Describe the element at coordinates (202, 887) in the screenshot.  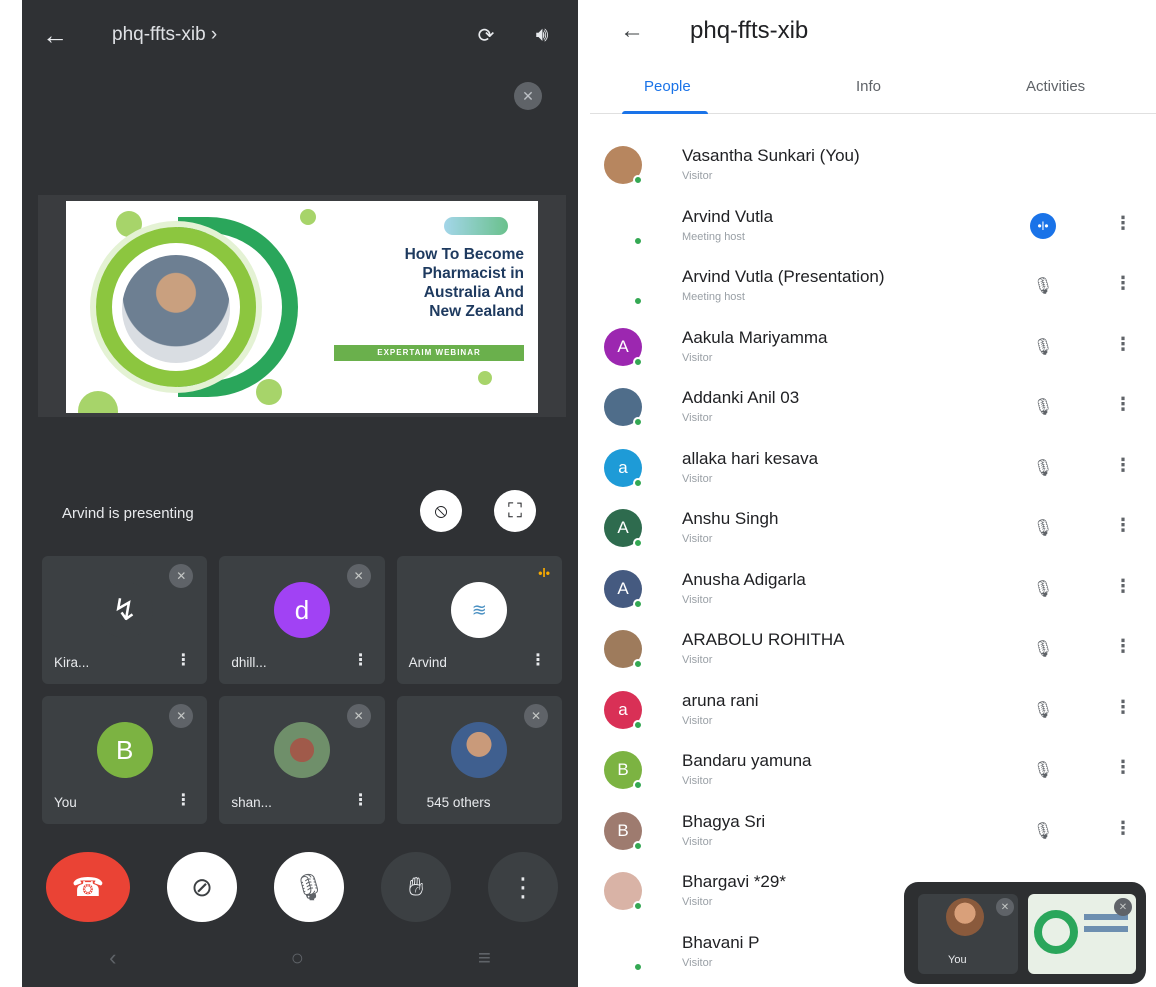
I see `camera-off-button: ⊘` at that location.